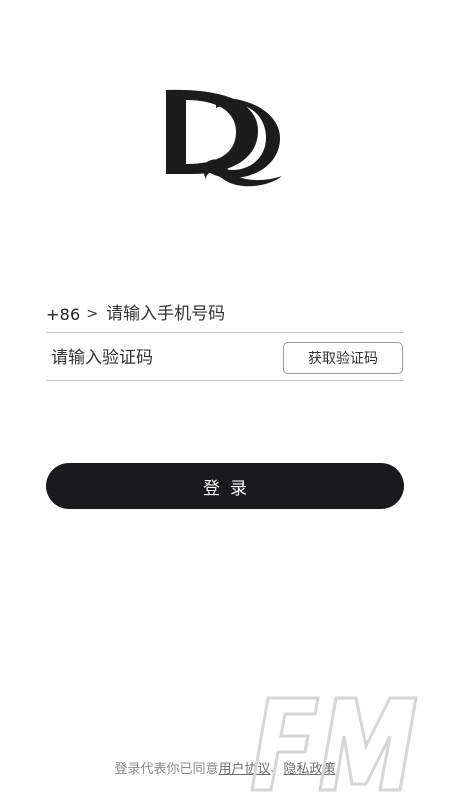 The width and height of the screenshot is (450, 800). I want to click on privacy-policy-link: 隐私政策, so click(310, 769).